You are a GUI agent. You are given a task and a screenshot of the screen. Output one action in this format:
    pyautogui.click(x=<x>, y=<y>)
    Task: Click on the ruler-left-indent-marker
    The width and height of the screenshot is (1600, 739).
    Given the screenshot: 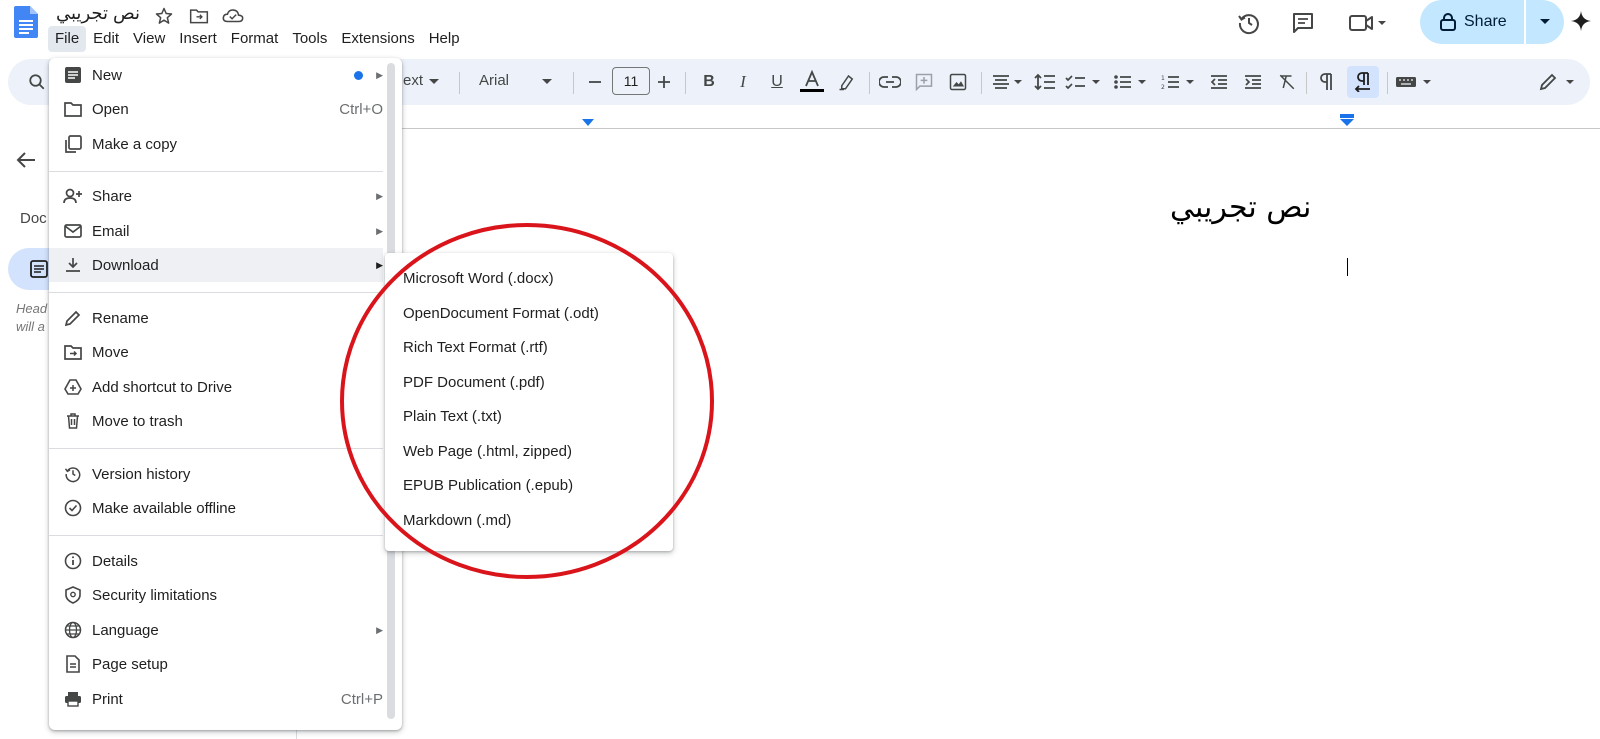 What is the action you would take?
    pyautogui.click(x=588, y=123)
    